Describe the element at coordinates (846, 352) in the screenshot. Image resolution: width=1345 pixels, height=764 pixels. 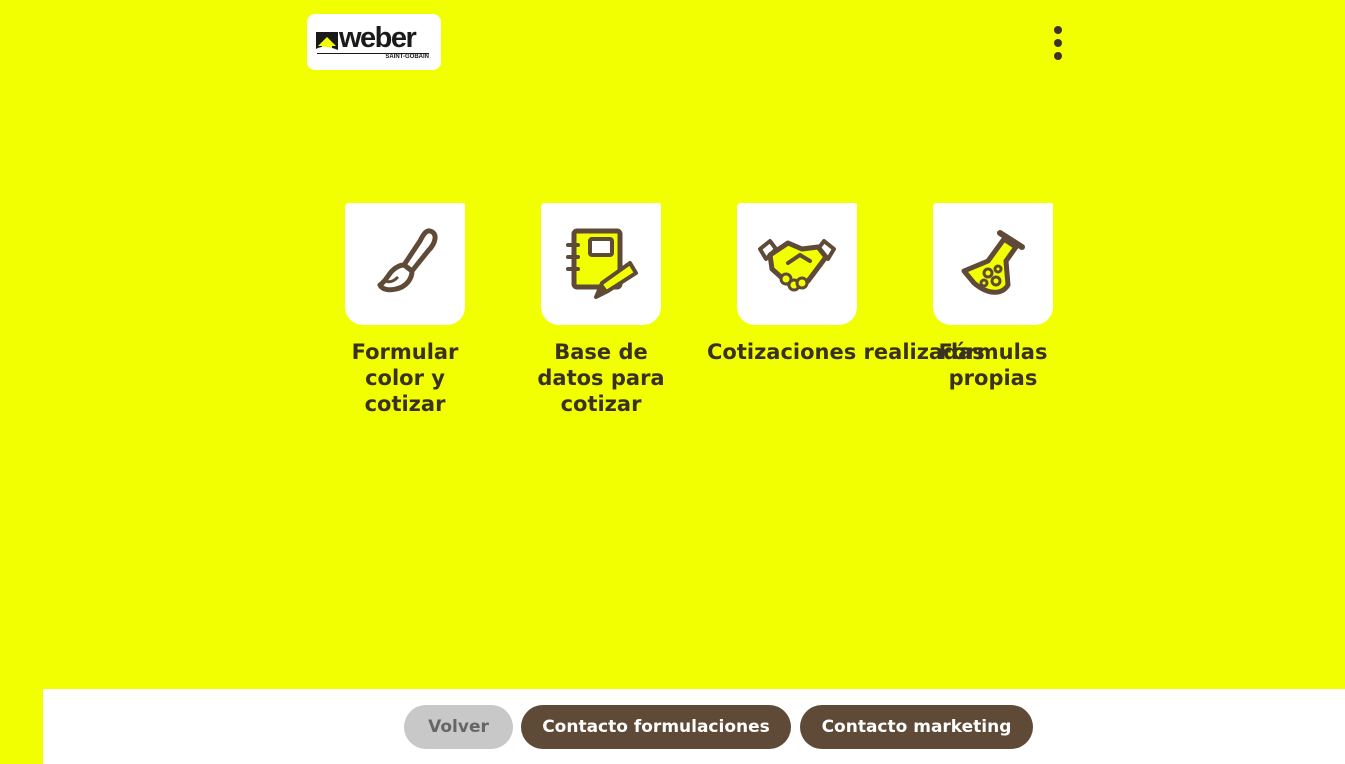
I see `tile-label: Cotizaciones realizadas` at that location.